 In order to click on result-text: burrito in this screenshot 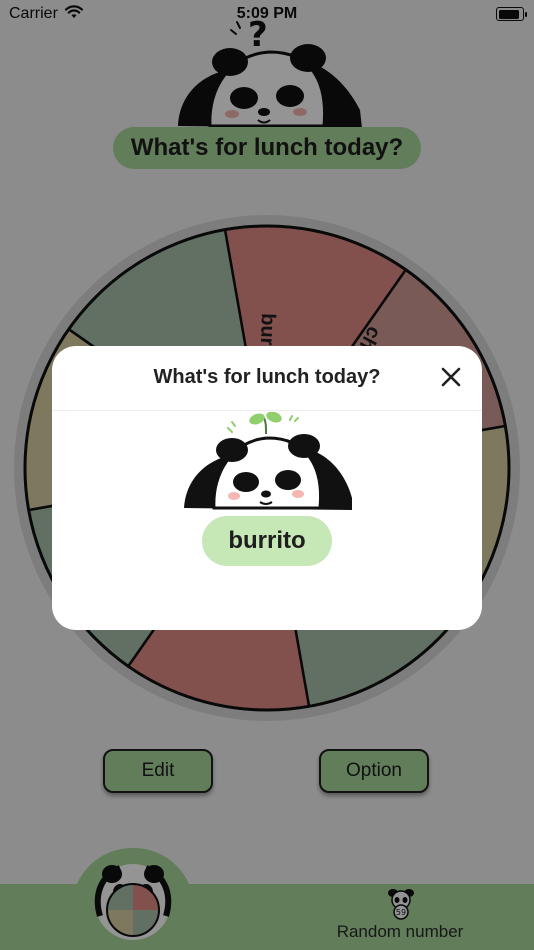, I will do `click(267, 540)`.